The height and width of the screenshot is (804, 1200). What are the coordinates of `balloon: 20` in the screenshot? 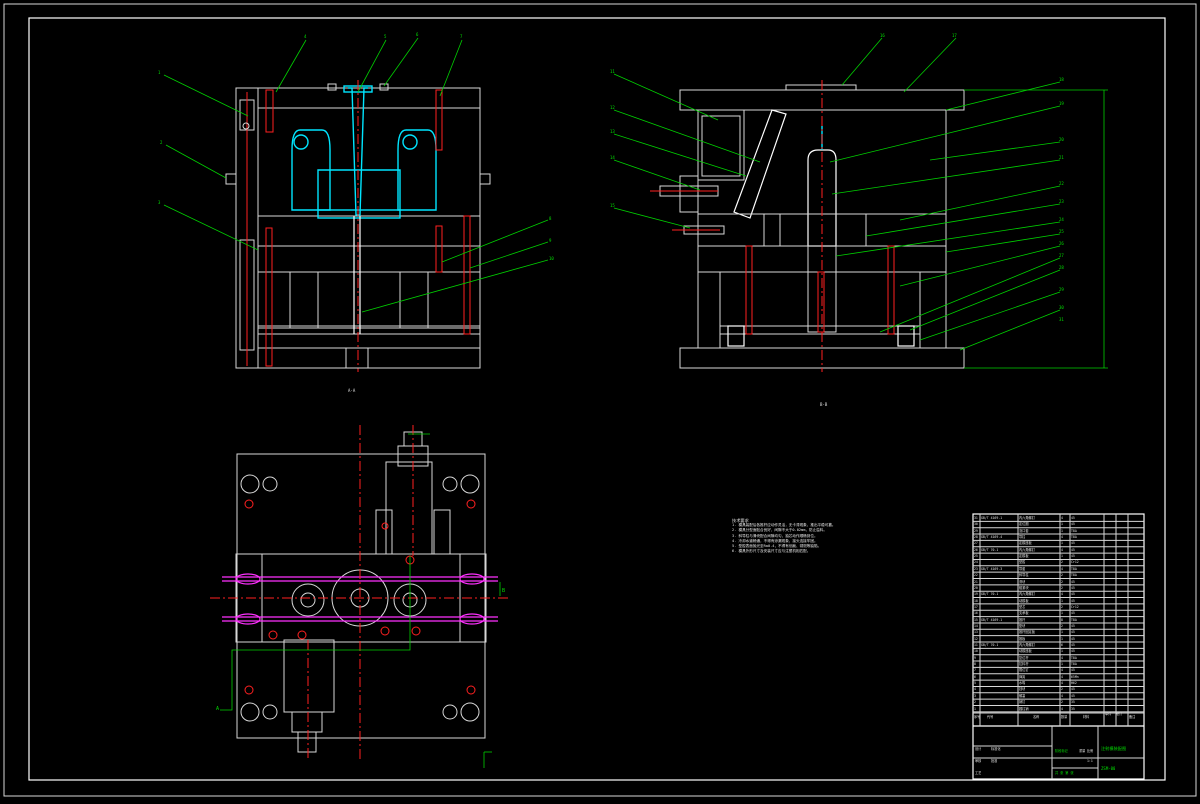 It's located at (1061, 139).